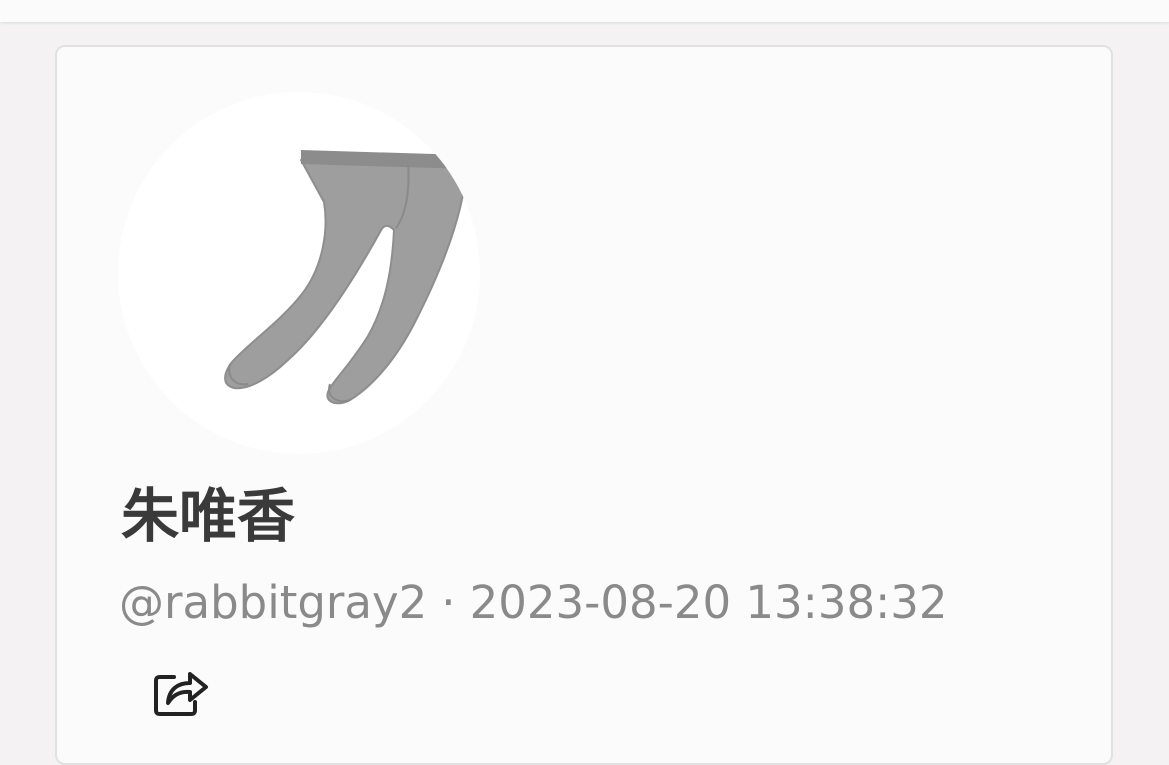 The height and width of the screenshot is (765, 1169). What do you see at coordinates (708, 602) in the screenshot?
I see `post-timestamp: 2023-08-20 13:38:32` at bounding box center [708, 602].